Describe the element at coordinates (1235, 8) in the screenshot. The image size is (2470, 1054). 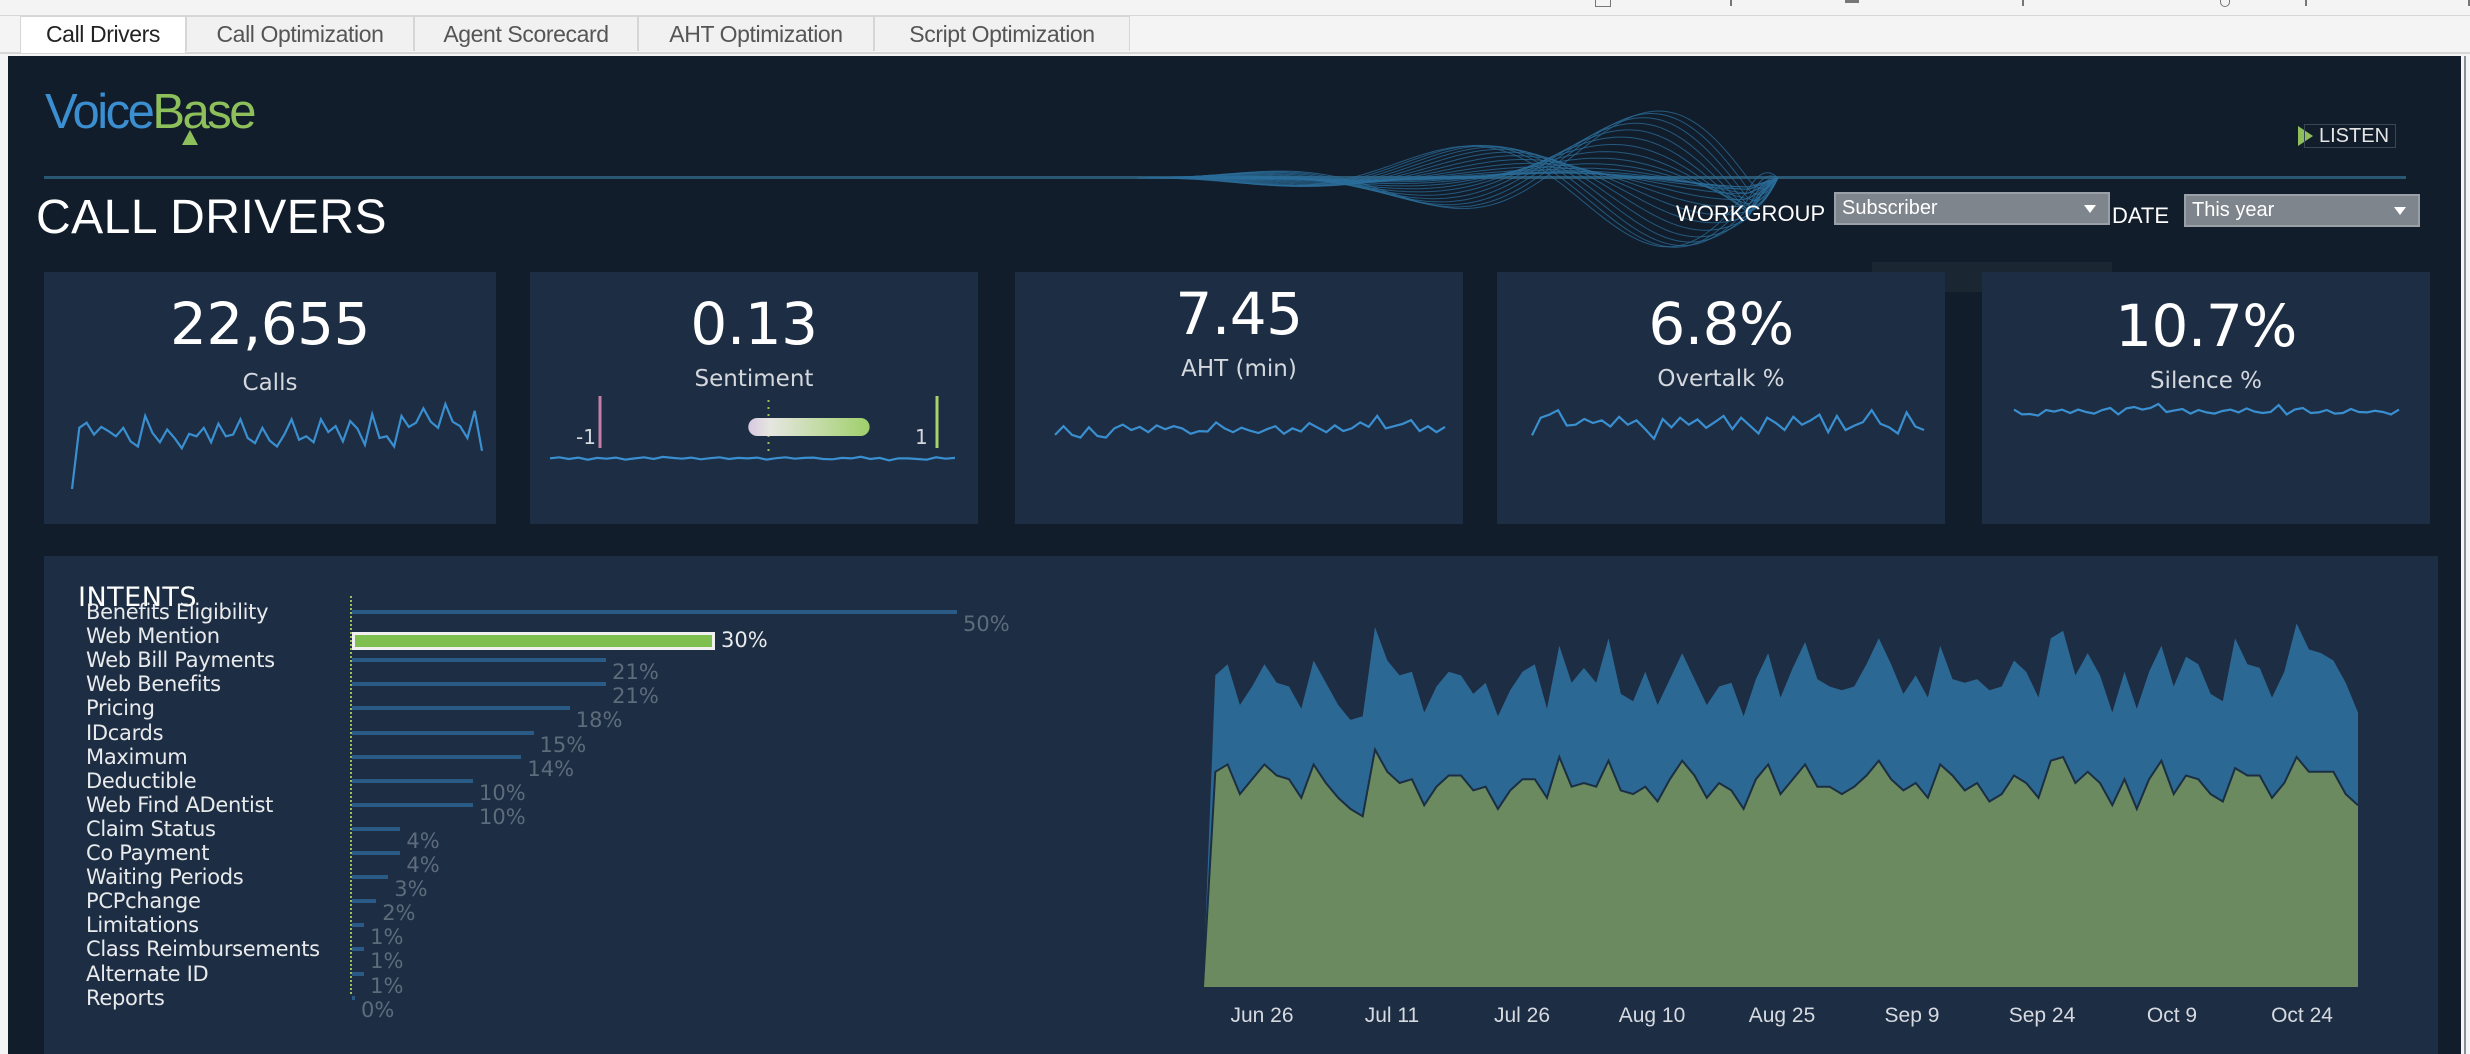
I see `app-toolbar` at that location.